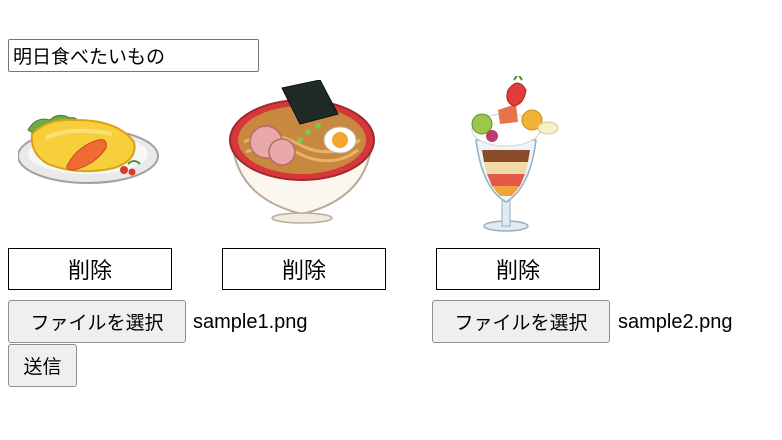 The height and width of the screenshot is (440, 782). What do you see at coordinates (97, 321) in the screenshot?
I see `choose-file-button-1: ファイルを選択` at bounding box center [97, 321].